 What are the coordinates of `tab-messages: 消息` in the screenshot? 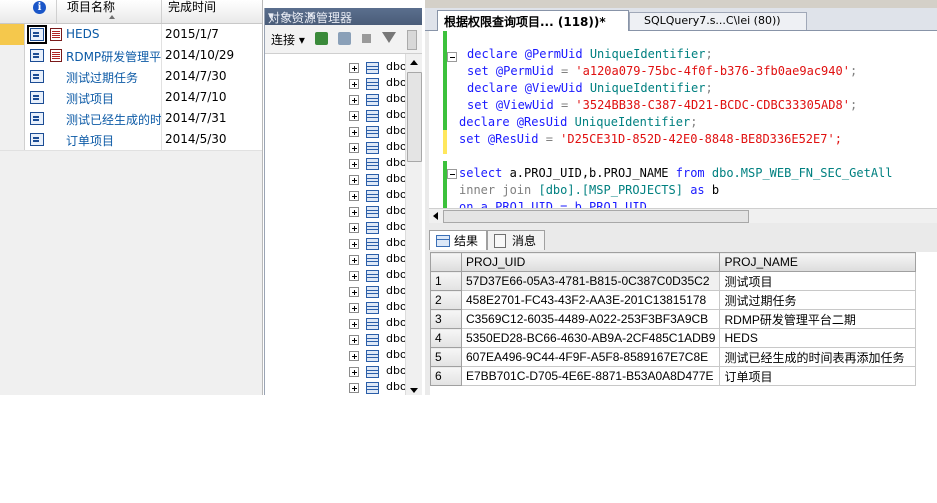 It's located at (516, 240).